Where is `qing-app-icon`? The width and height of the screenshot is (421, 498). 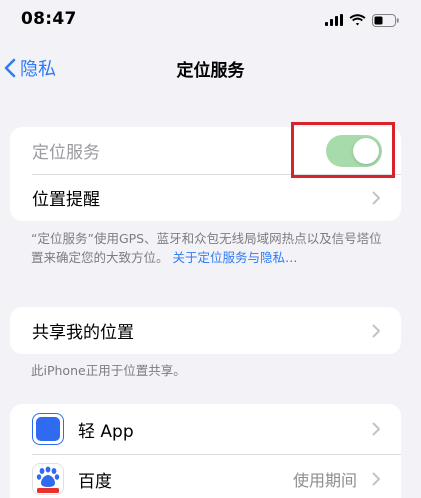
qing-app-icon is located at coordinates (48, 429).